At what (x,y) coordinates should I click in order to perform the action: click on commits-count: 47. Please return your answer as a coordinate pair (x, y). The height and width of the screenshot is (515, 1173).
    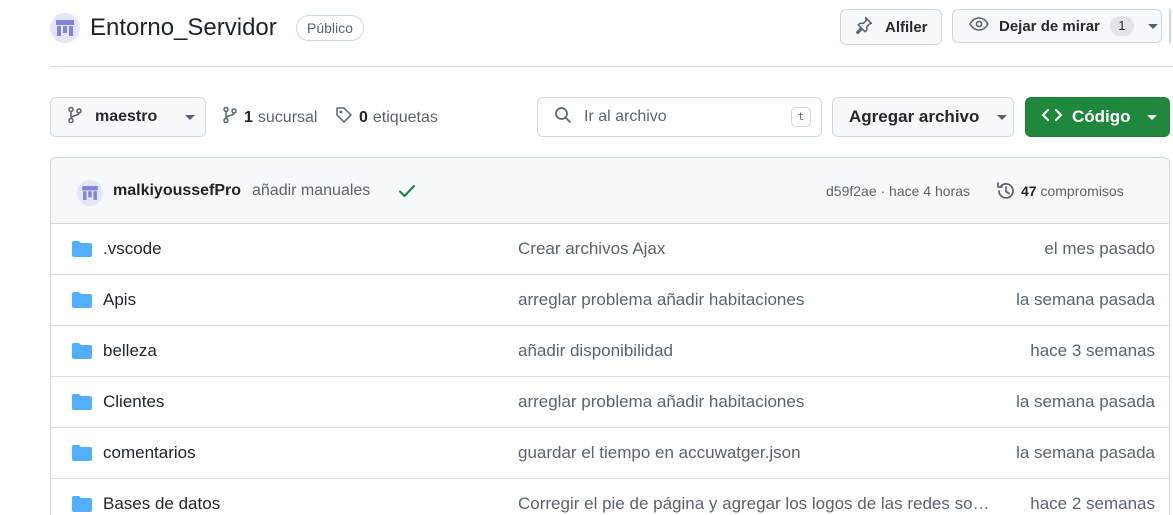
    Looking at the image, I should click on (1029, 191).